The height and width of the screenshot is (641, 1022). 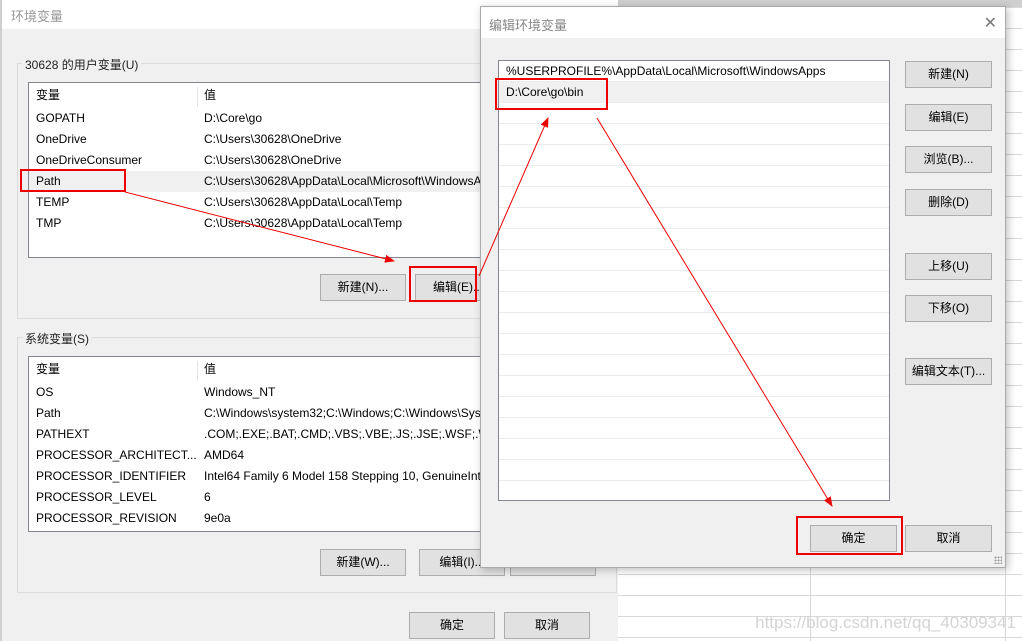 I want to click on arrow-edit-to-entry, so click(x=513, y=197).